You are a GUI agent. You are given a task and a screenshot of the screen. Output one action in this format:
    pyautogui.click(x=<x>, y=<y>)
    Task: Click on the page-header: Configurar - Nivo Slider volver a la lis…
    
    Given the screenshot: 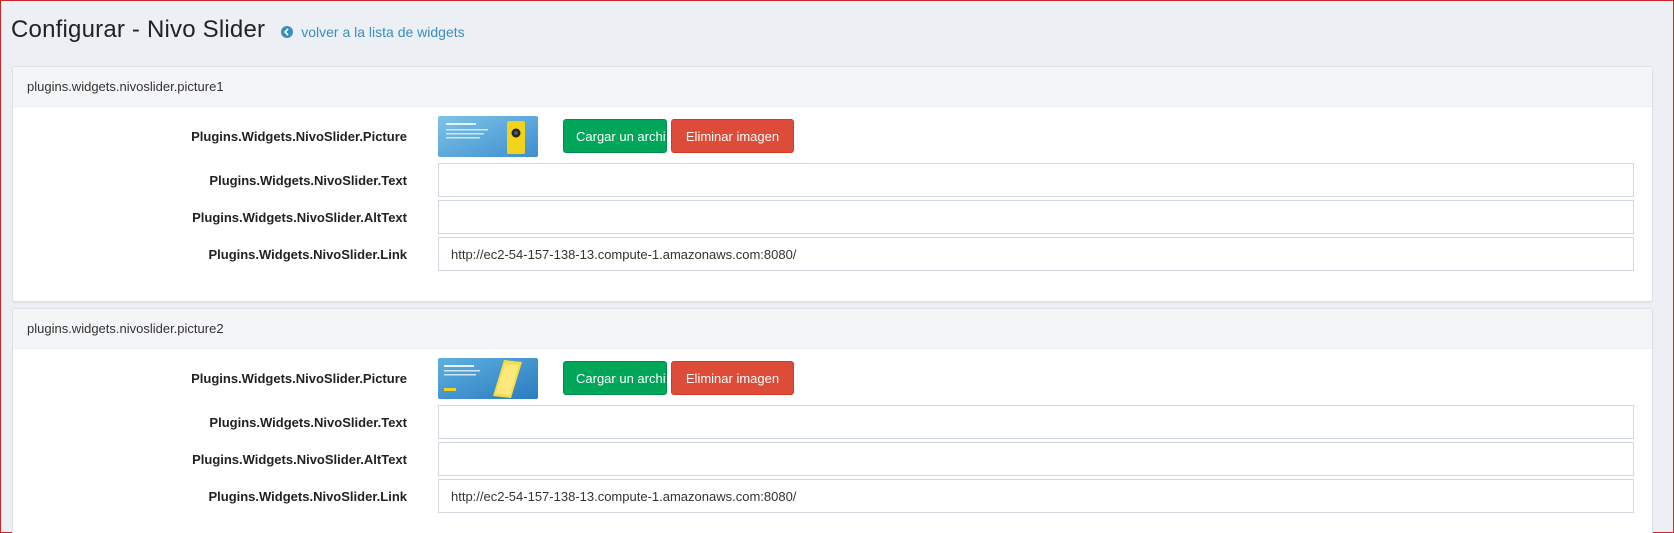 What is the action you would take?
    pyautogui.click(x=837, y=30)
    